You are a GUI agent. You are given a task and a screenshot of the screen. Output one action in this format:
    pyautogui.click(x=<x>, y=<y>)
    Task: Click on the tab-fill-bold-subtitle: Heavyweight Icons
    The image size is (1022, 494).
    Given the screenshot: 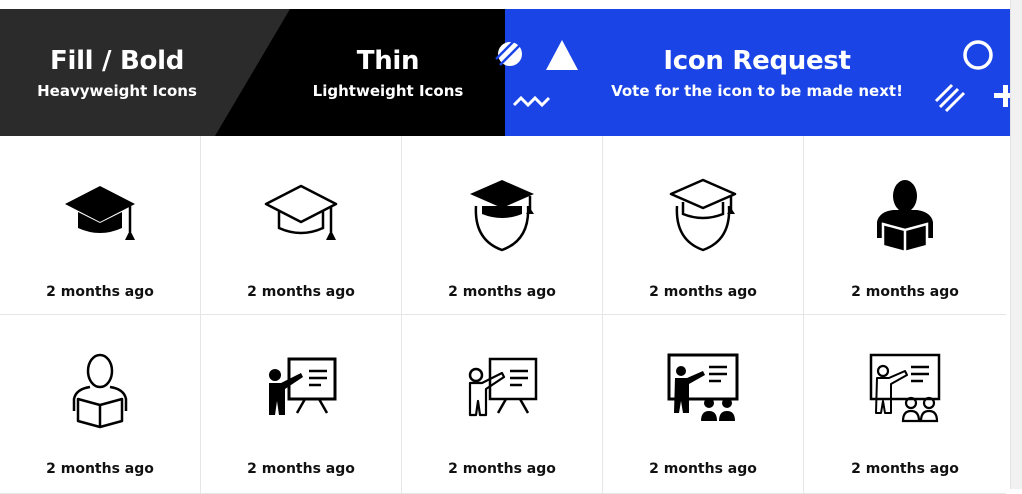 What is the action you would take?
    pyautogui.click(x=117, y=90)
    